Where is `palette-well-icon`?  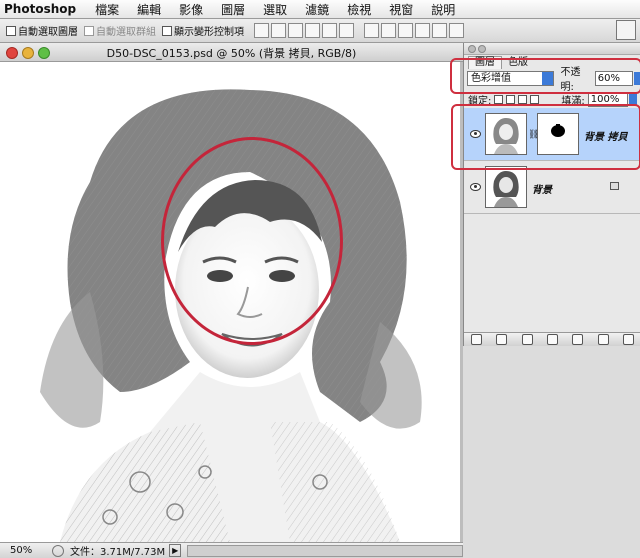 palette-well-icon is located at coordinates (626, 30).